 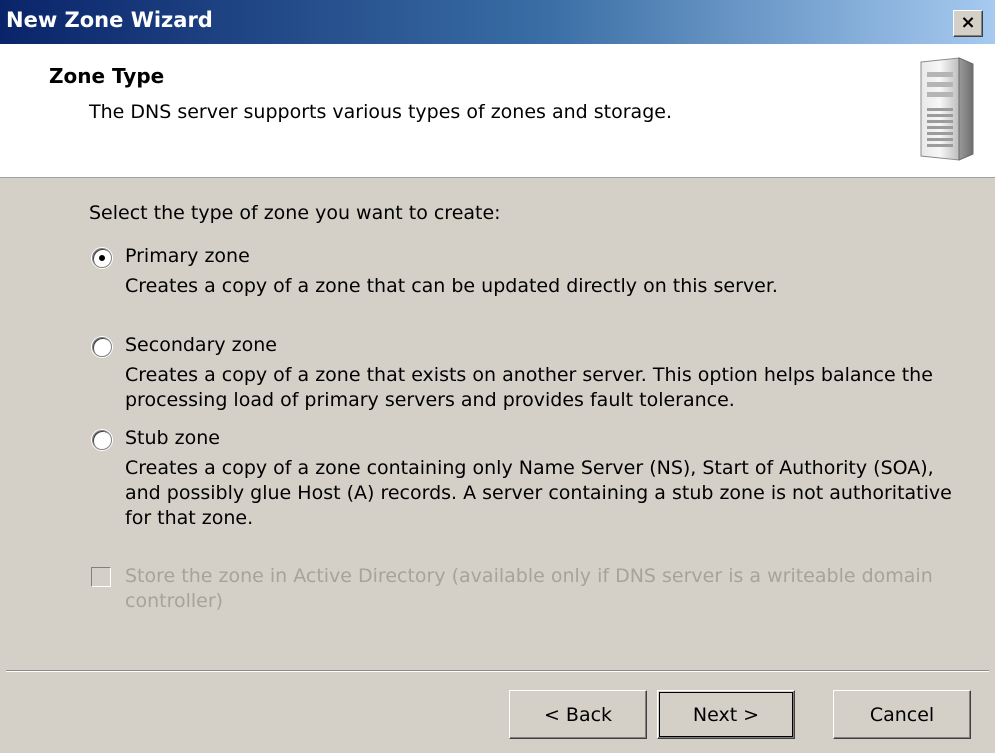 I want to click on page-title: Zone Type, so click(x=107, y=76).